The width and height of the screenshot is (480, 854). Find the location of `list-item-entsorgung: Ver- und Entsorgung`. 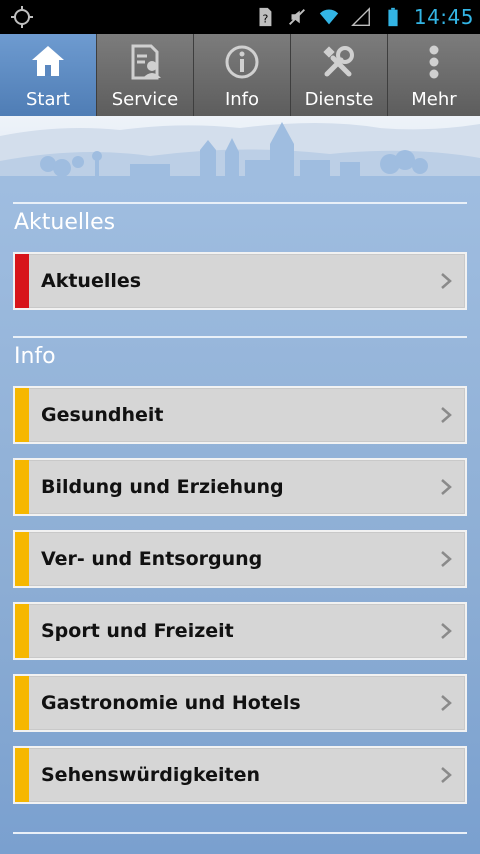

list-item-entsorgung: Ver- und Entsorgung is located at coordinates (240, 559).